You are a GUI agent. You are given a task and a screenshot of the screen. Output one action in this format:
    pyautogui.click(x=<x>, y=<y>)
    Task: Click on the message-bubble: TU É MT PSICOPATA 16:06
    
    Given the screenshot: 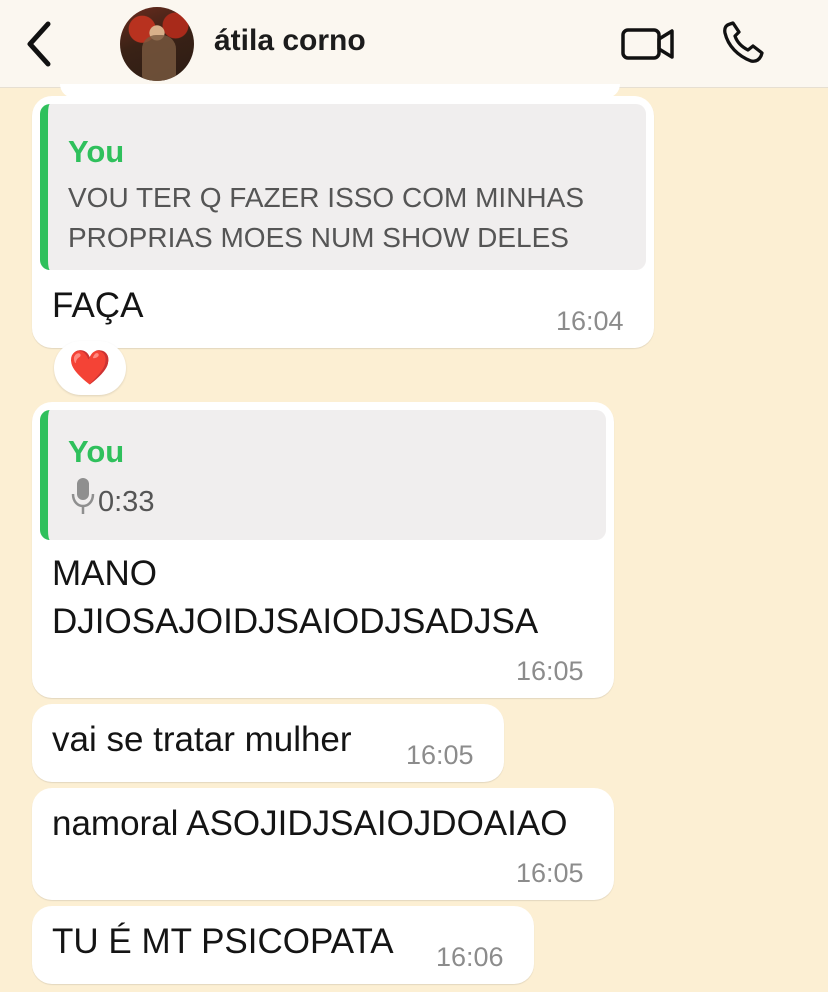 What is the action you would take?
    pyautogui.click(x=283, y=945)
    